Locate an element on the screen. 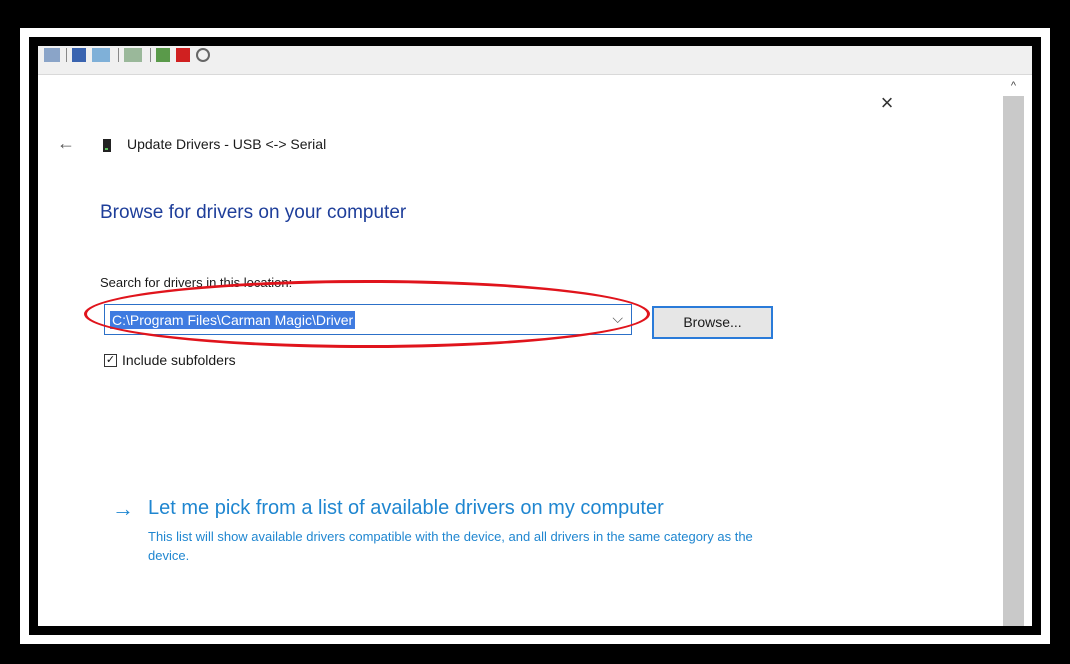 Image resolution: width=1070 pixels, height=664 pixels. scroll-up-icon: ^ is located at coordinates (1013, 86).